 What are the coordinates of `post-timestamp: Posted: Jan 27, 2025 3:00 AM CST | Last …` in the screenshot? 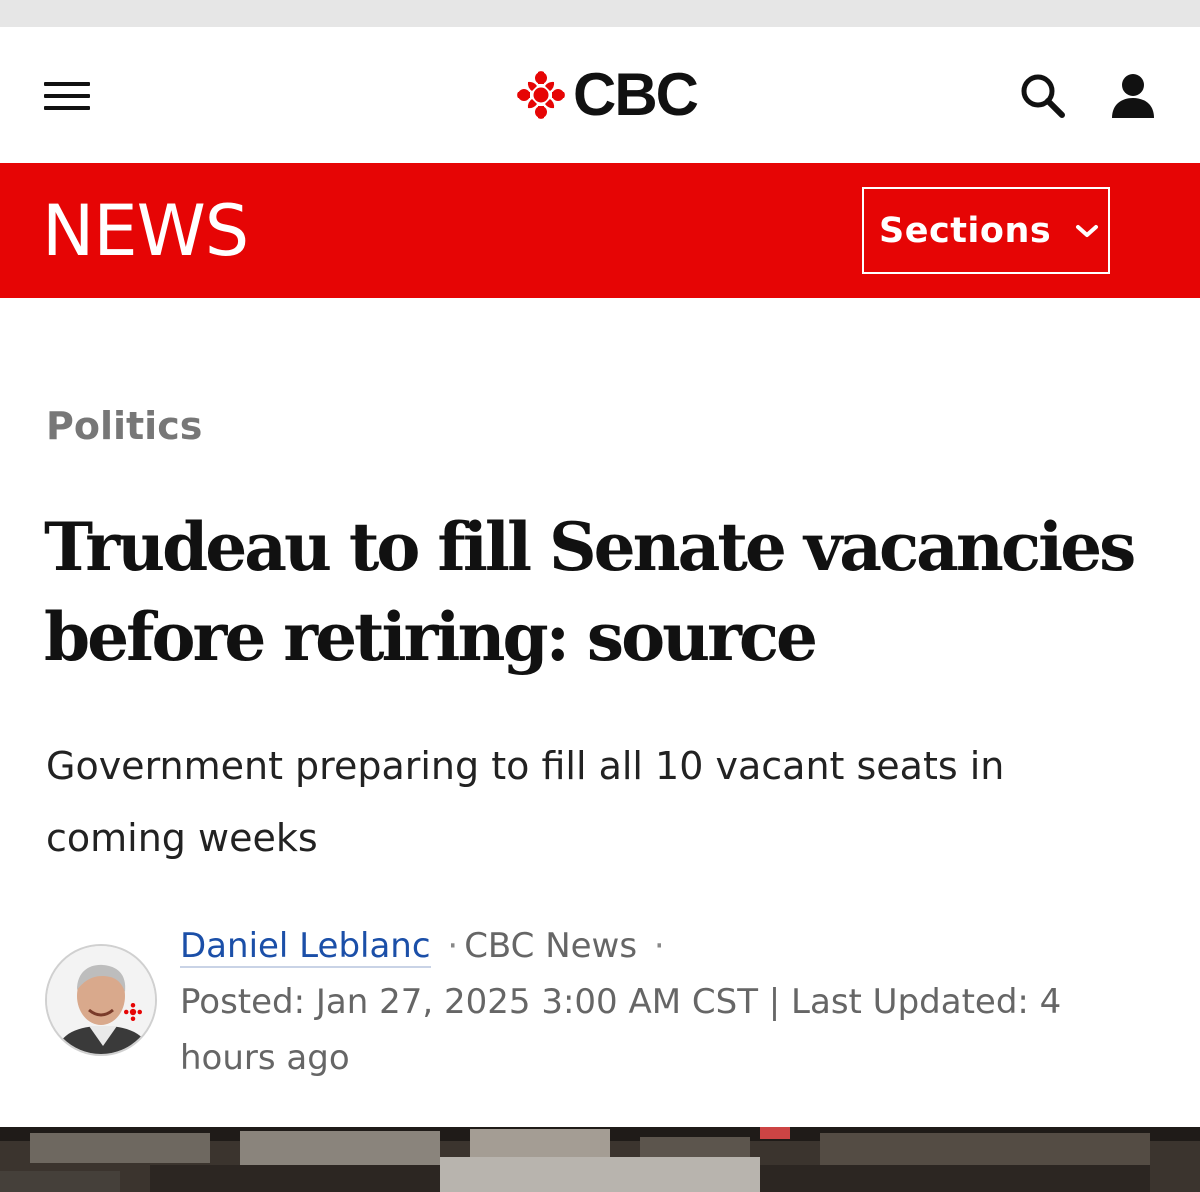 It's located at (621, 1030).